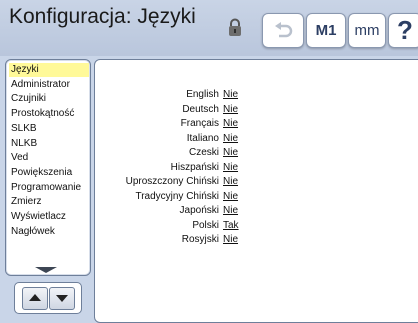 Image resolution: width=418 pixels, height=323 pixels. Describe the element at coordinates (202, 138) in the screenshot. I see `language-name: Italiano` at that location.